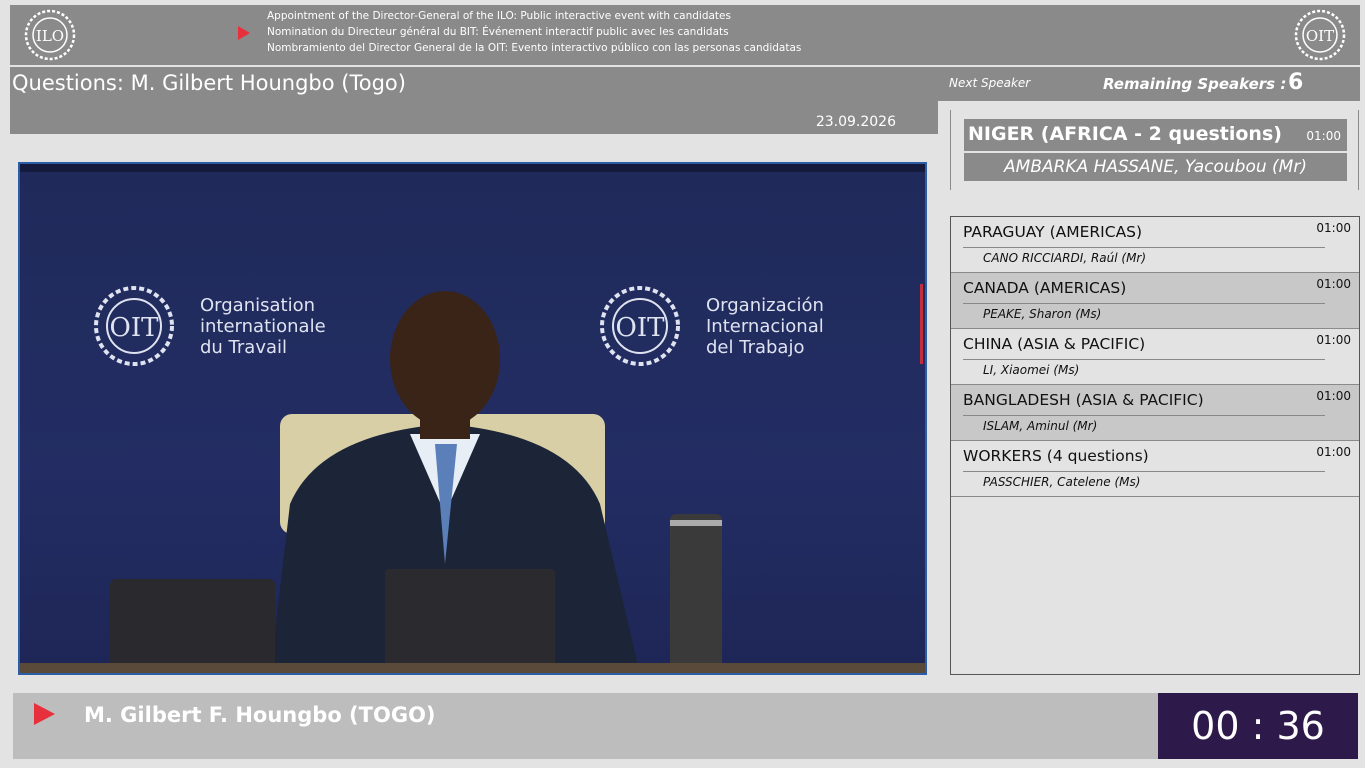 The height and width of the screenshot is (768, 1365). Describe the element at coordinates (472, 668) in the screenshot. I see `desk` at that location.